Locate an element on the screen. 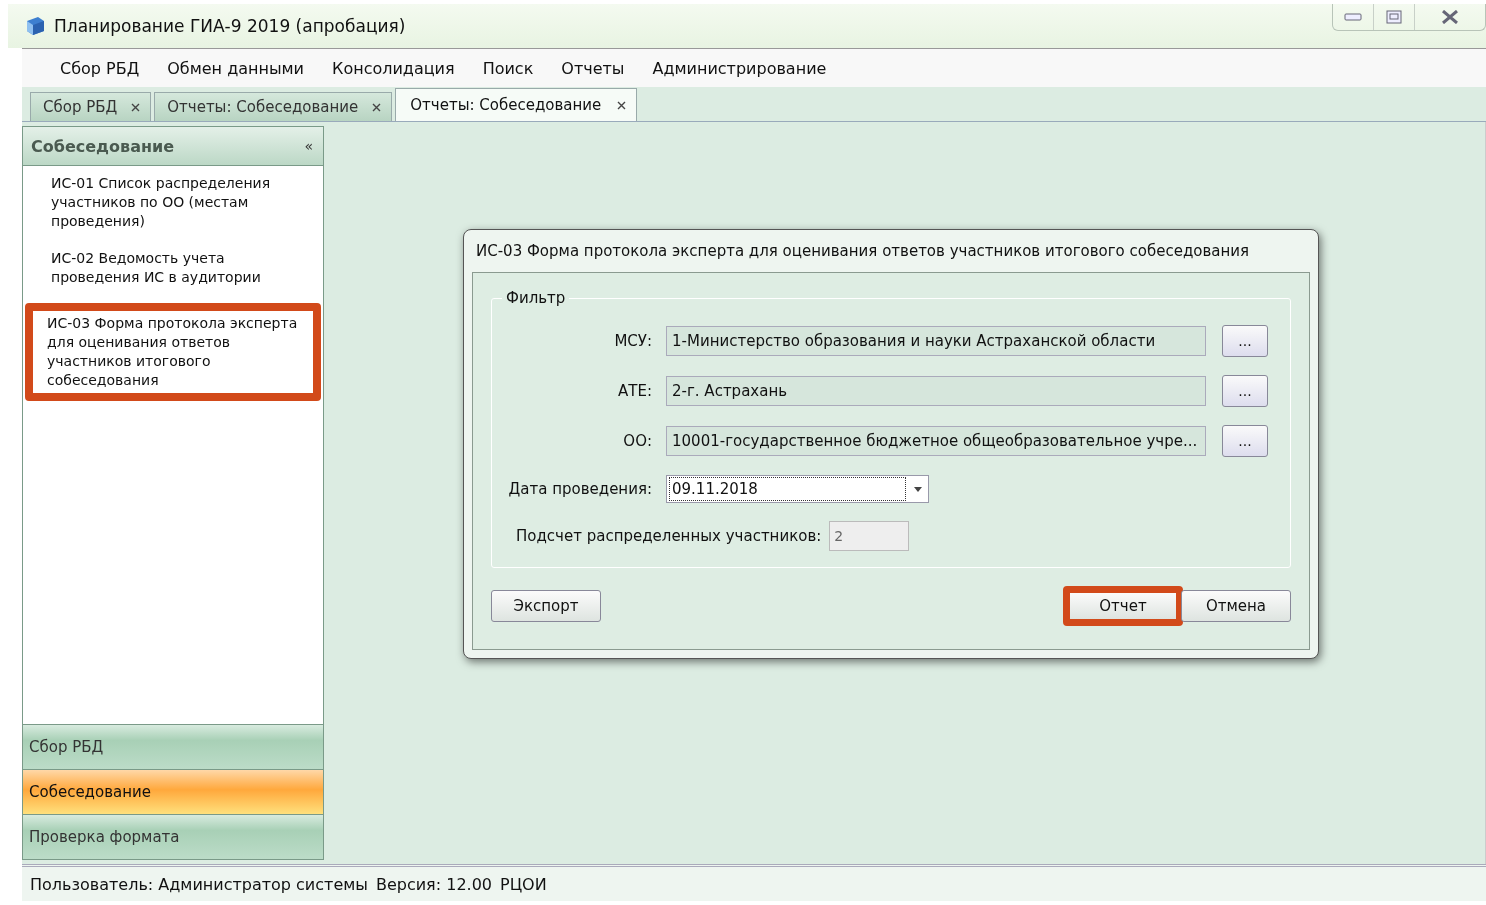  status-text: РЦОИ is located at coordinates (523, 884).